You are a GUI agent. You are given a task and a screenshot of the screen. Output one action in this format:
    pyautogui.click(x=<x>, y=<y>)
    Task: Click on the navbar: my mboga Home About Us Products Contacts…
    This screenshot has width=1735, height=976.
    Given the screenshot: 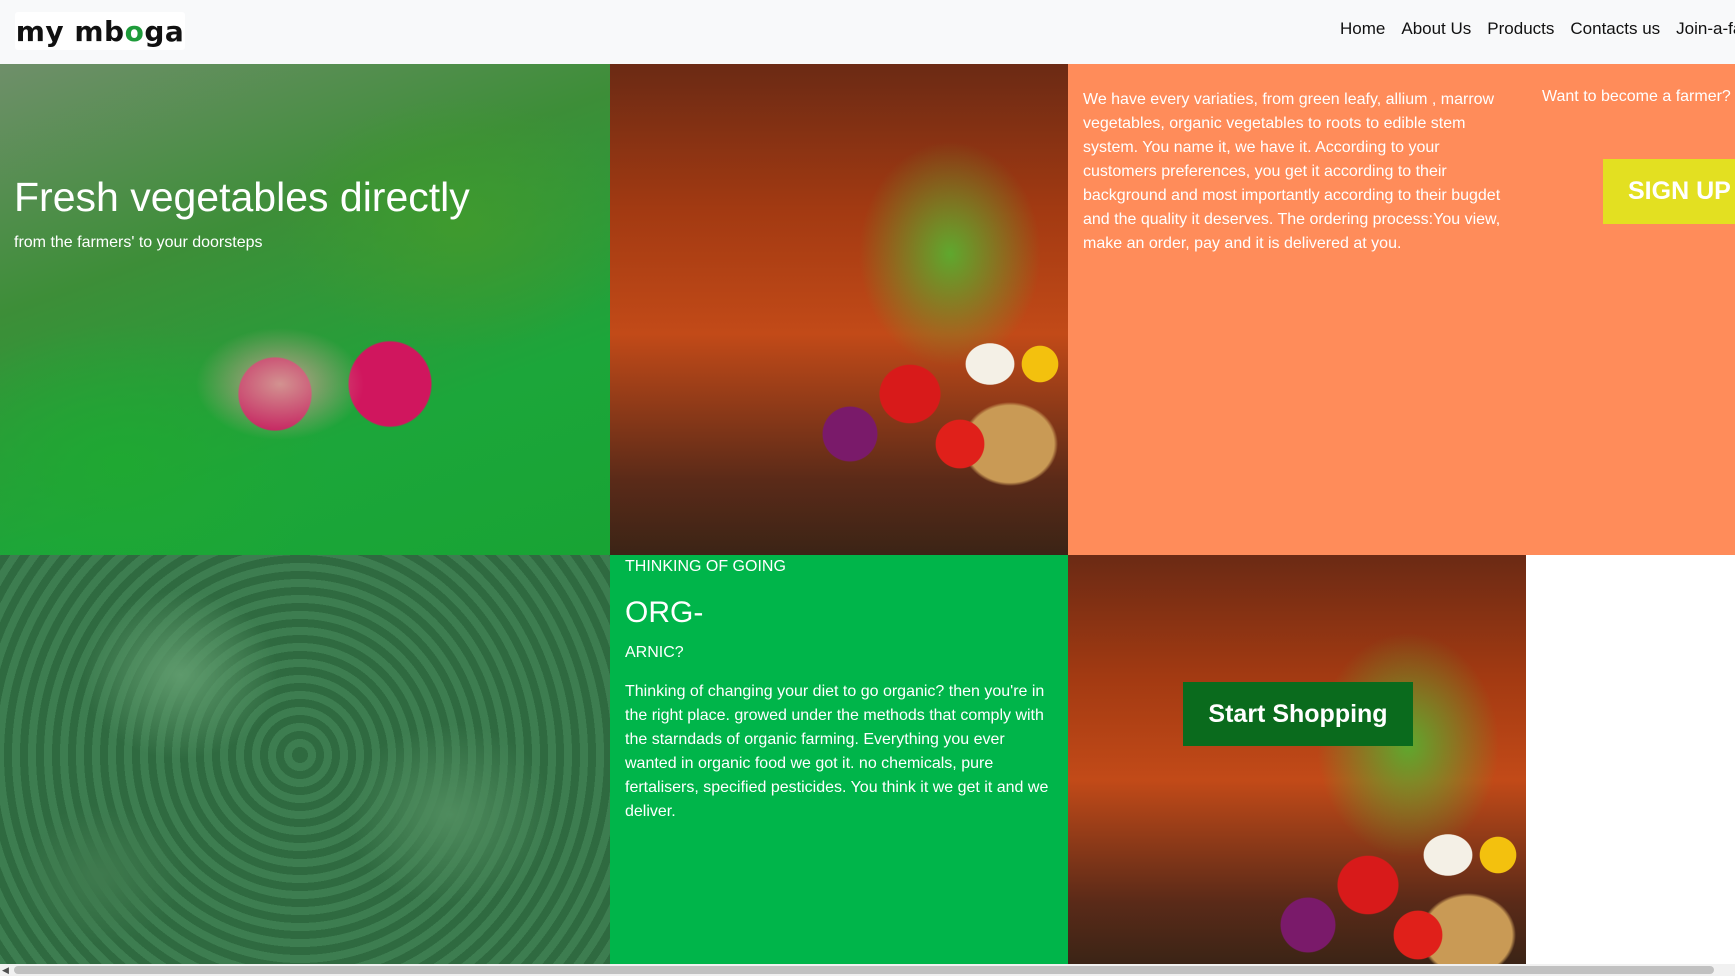 What is the action you would take?
    pyautogui.click(x=867, y=32)
    